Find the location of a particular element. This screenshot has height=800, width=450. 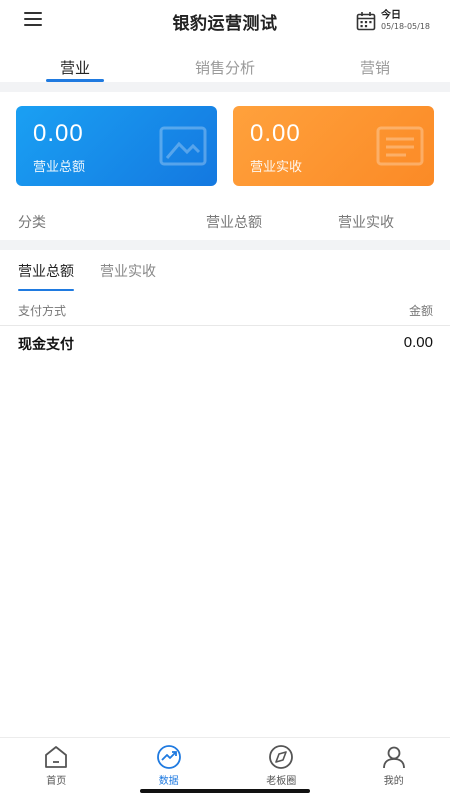

received-revenue-card: 0.00 营业实收 is located at coordinates (333, 146).